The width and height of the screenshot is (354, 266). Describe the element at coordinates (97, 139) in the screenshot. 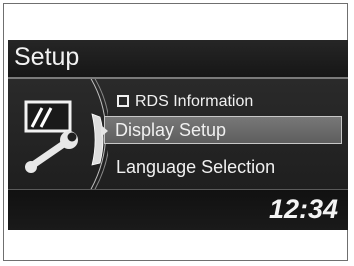

I see `dial-highlight` at that location.